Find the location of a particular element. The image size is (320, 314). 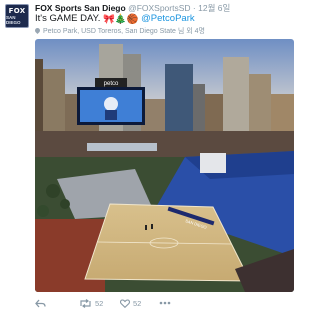

more-button is located at coordinates (165, 303).